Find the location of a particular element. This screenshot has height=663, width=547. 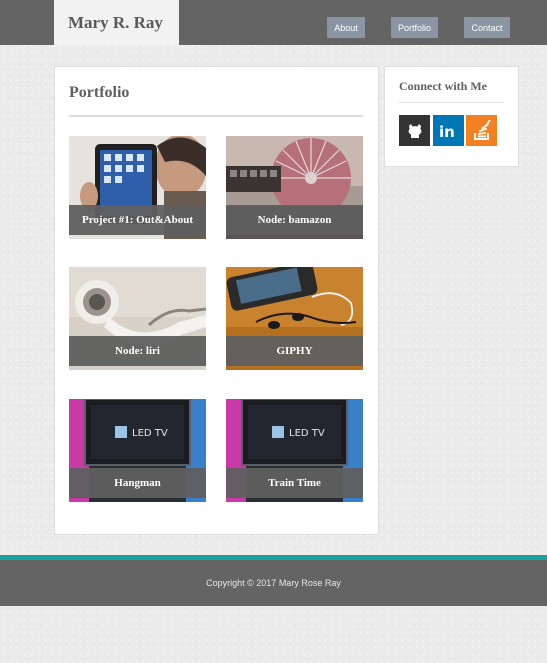

brand-link: Mary R. Ray is located at coordinates (116, 22).